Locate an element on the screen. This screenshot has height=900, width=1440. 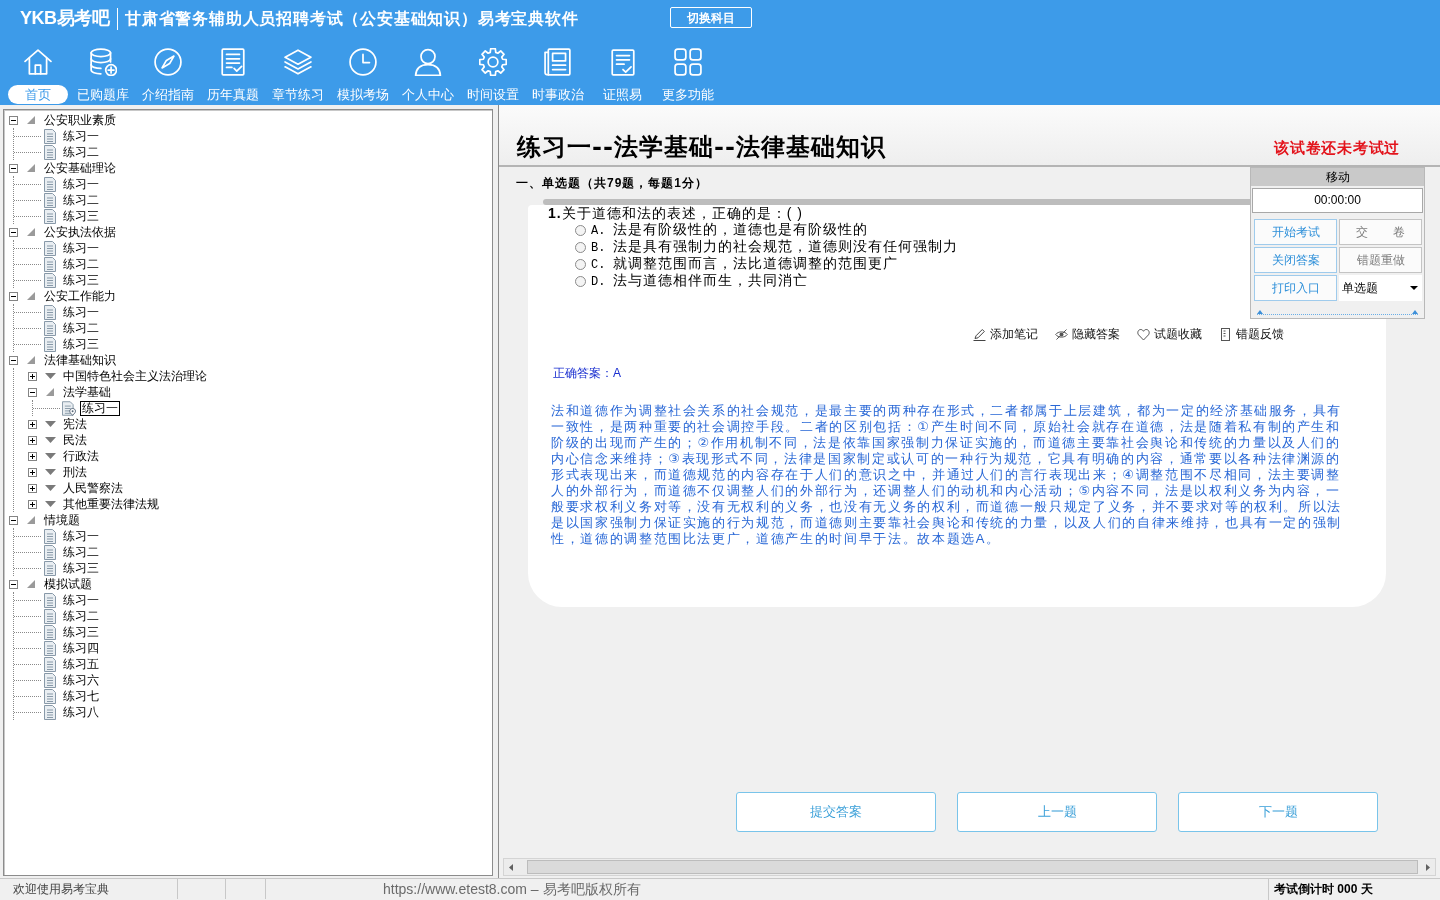
option-text: B. 法是具有强制力的社会规范，道德则没有任何强制力 is located at coordinates (774, 247).